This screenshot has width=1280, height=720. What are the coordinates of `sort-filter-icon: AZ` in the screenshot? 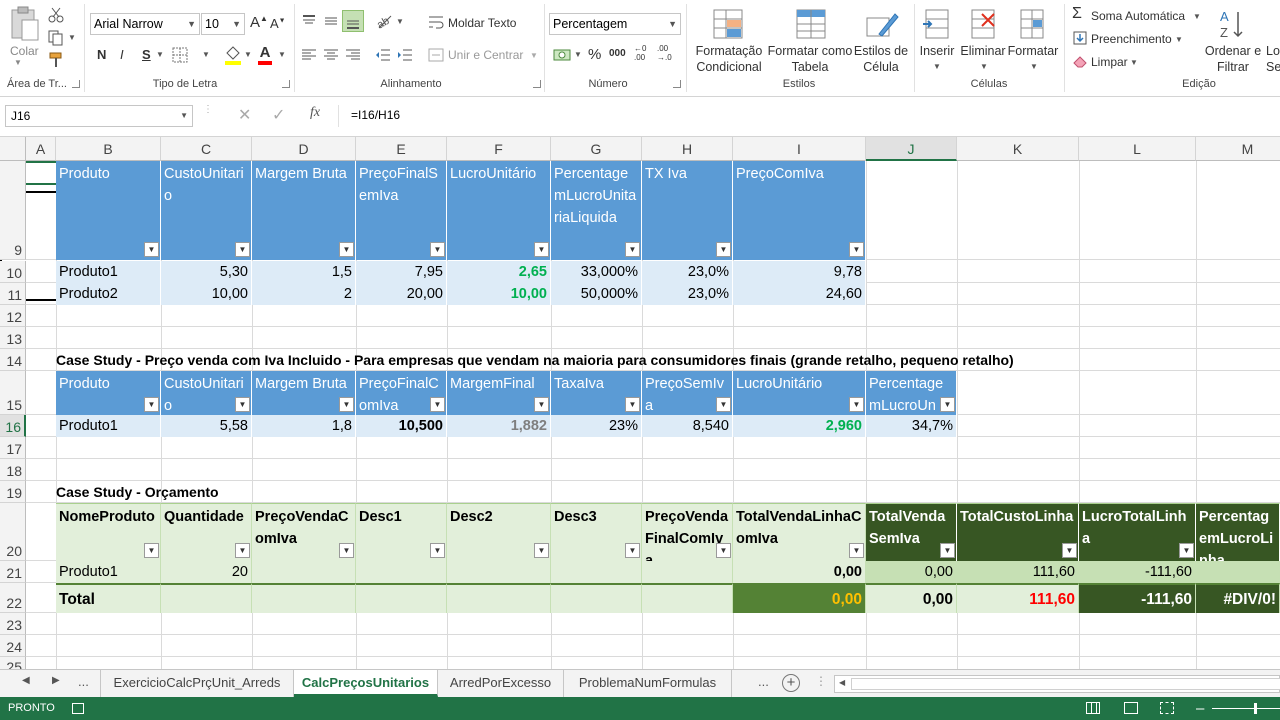 It's located at (1233, 24).